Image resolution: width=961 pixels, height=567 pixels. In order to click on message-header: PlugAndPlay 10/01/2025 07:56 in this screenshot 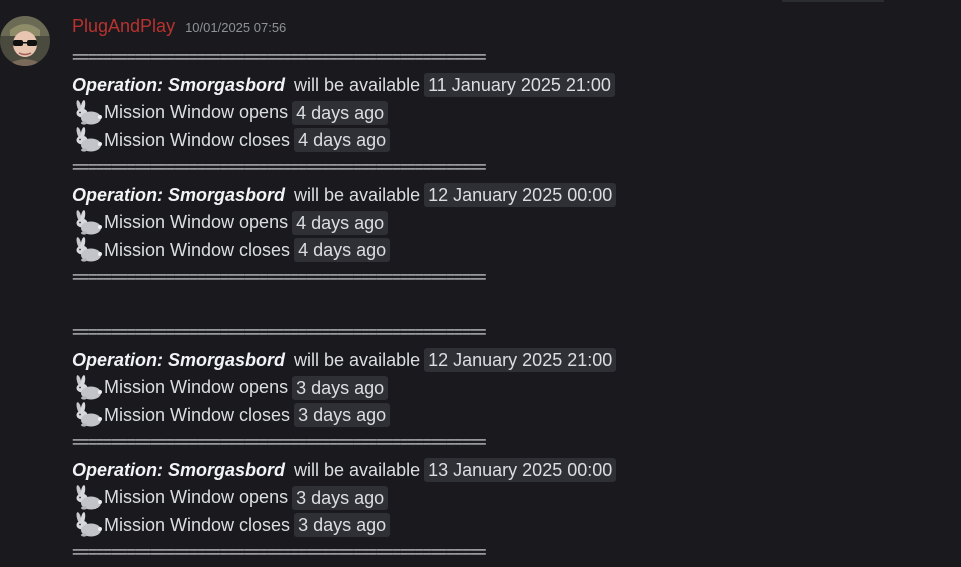, I will do `click(179, 29)`.